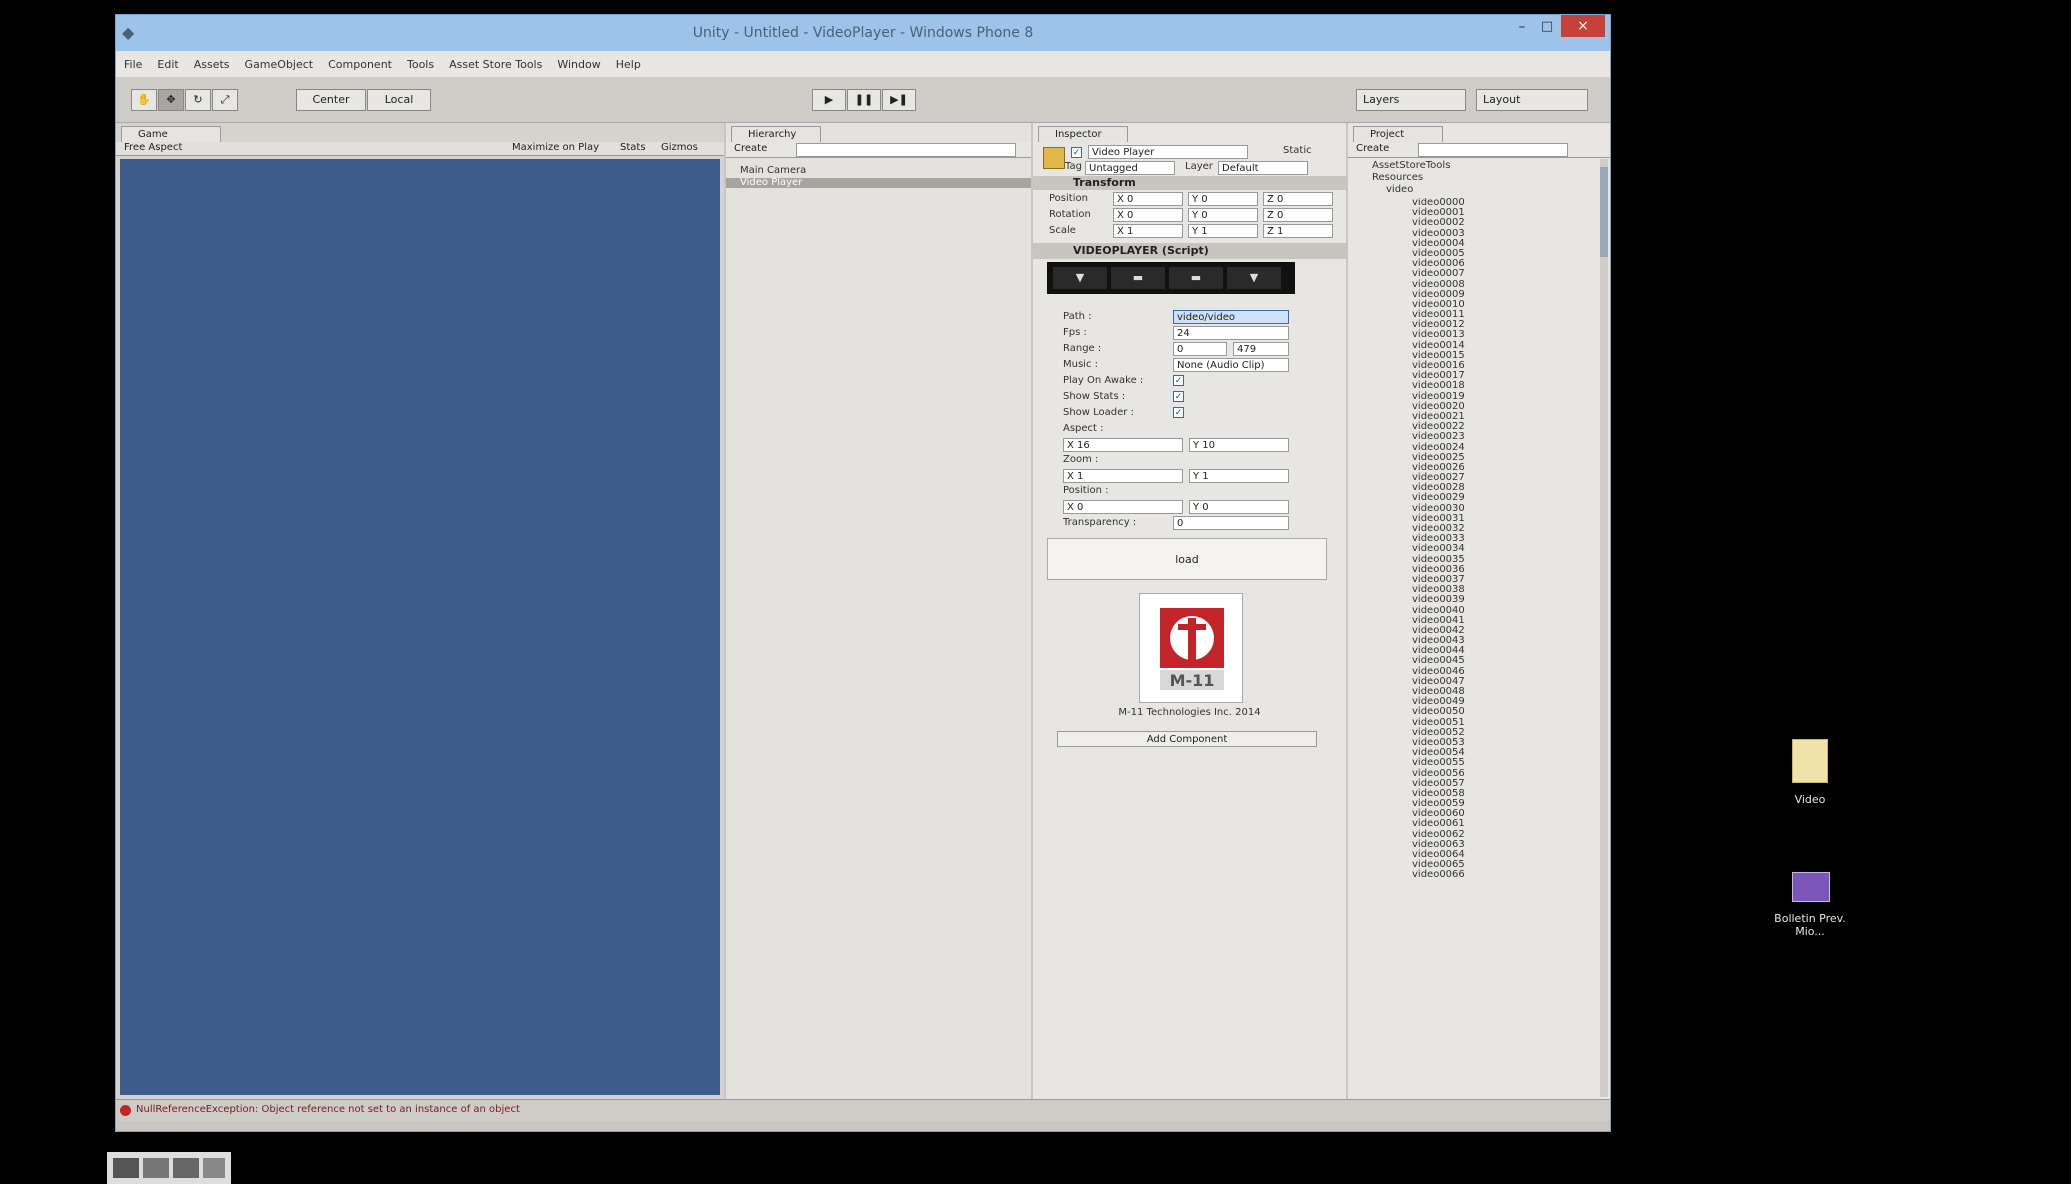 The image size is (2071, 1184). I want to click on project-file-item: video0007, so click(1493, 274).